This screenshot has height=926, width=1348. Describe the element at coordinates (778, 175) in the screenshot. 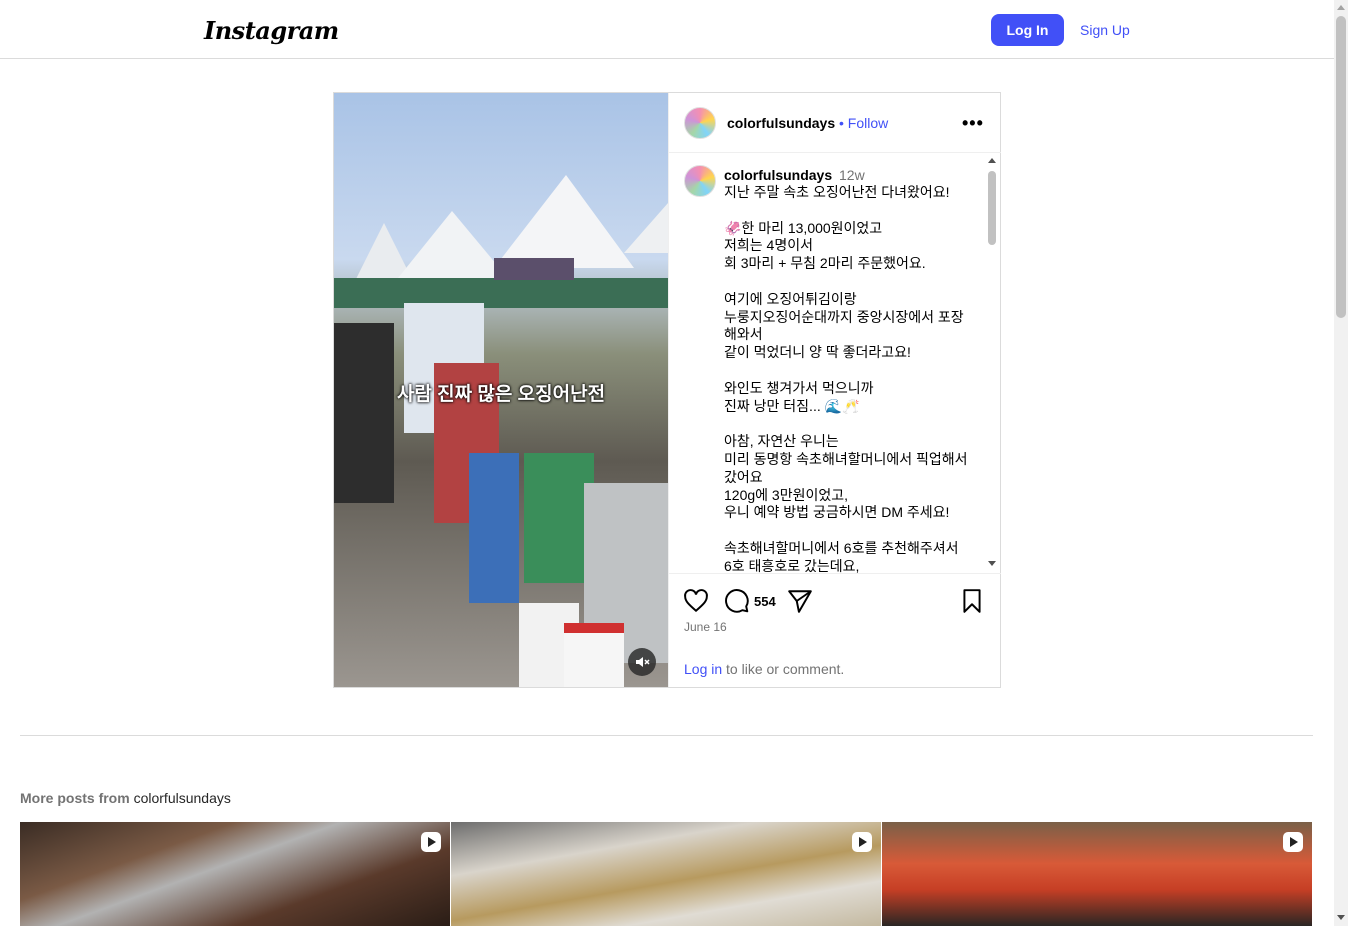

I see `caption-username: colorfulsundays` at that location.